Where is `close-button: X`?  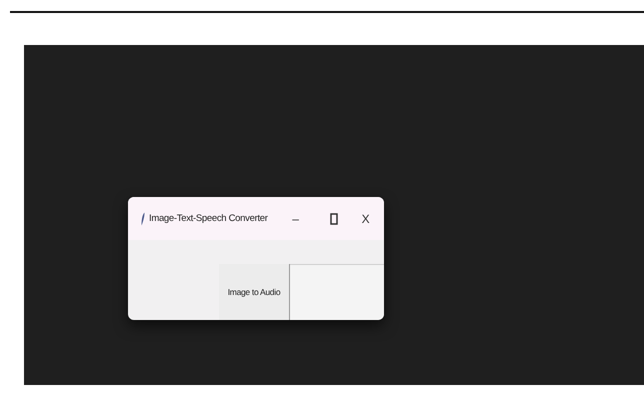
close-button: X is located at coordinates (366, 219).